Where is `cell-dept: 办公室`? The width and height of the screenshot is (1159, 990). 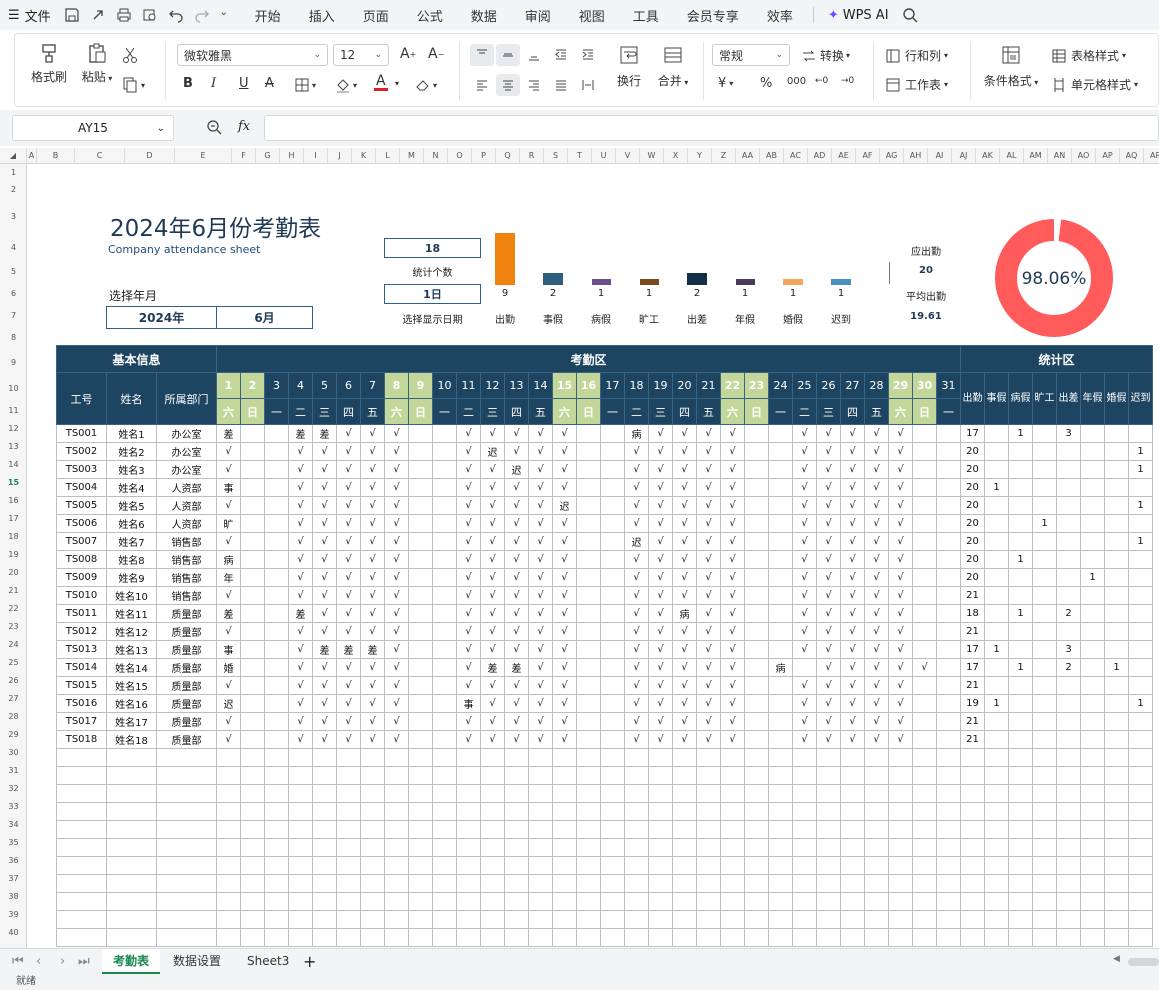
cell-dept: 办公室 is located at coordinates (186, 451).